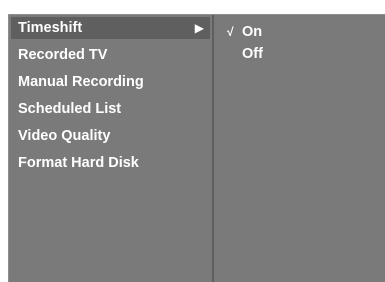  What do you see at coordinates (300, 32) in the screenshot?
I see `submenu-option-on: √ On` at bounding box center [300, 32].